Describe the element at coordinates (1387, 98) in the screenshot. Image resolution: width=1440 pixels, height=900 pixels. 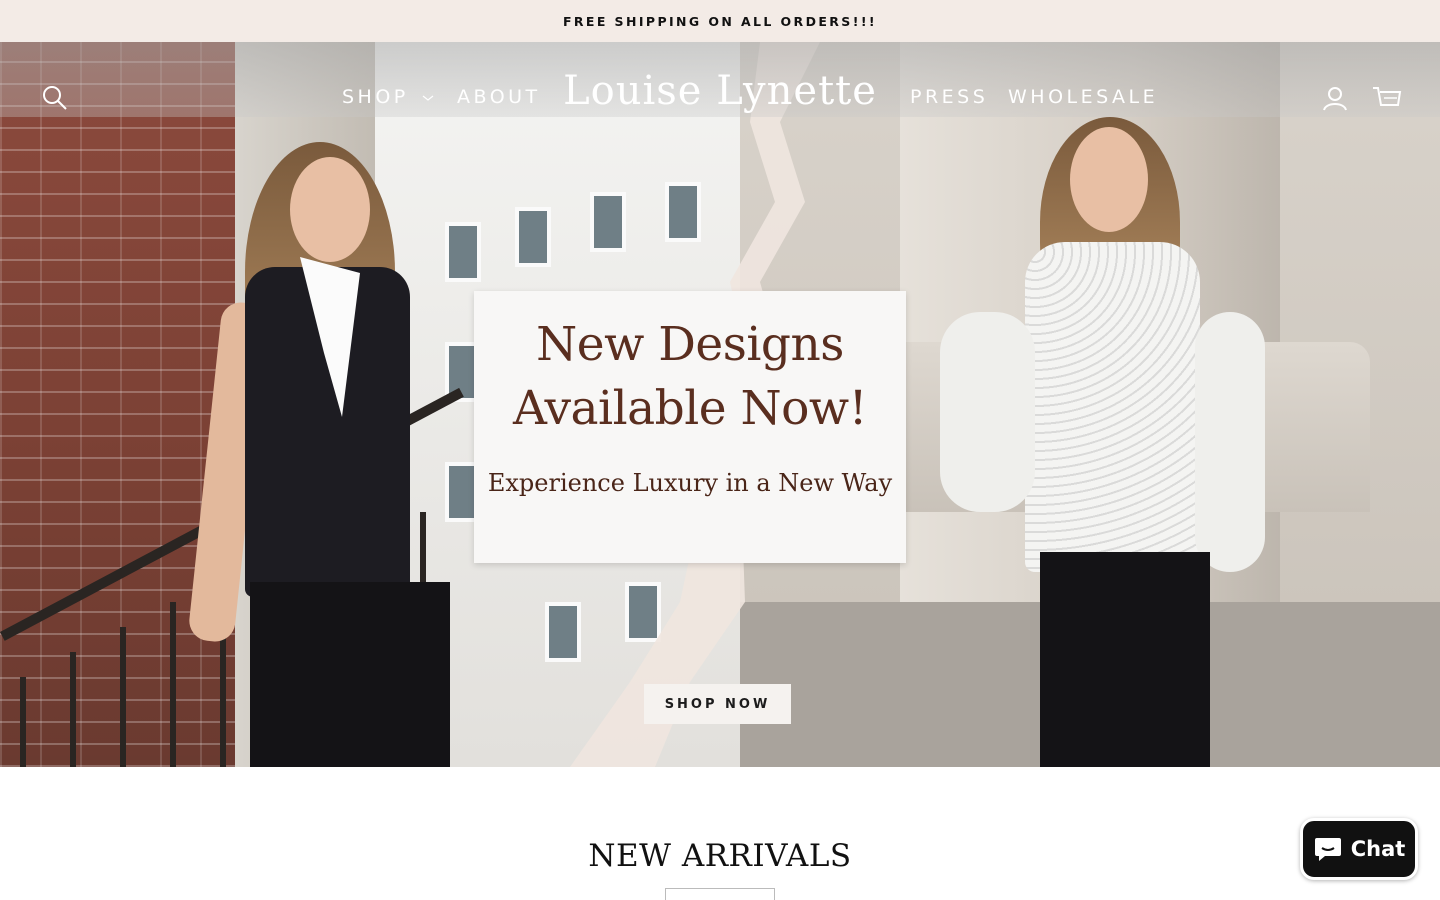
I see `cart-icon` at that location.